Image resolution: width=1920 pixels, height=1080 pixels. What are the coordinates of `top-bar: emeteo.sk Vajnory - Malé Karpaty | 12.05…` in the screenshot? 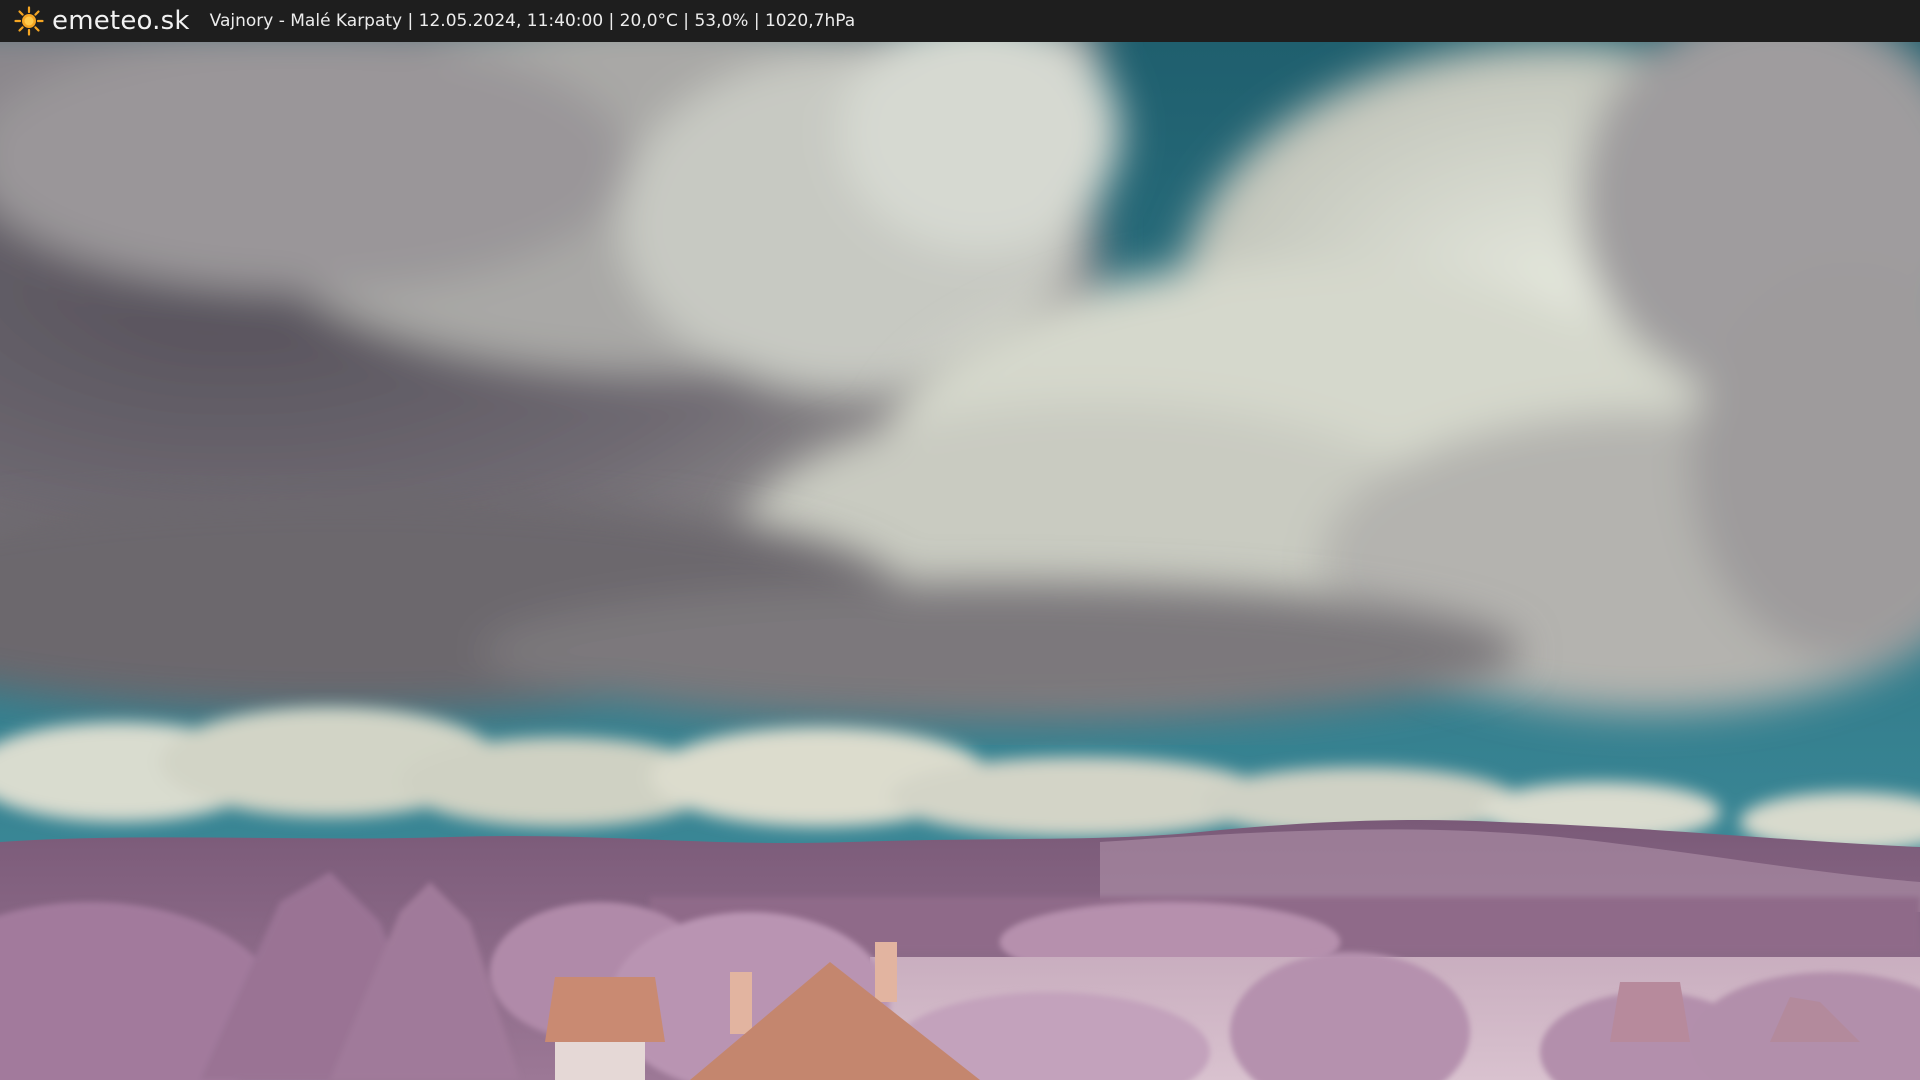 It's located at (960, 21).